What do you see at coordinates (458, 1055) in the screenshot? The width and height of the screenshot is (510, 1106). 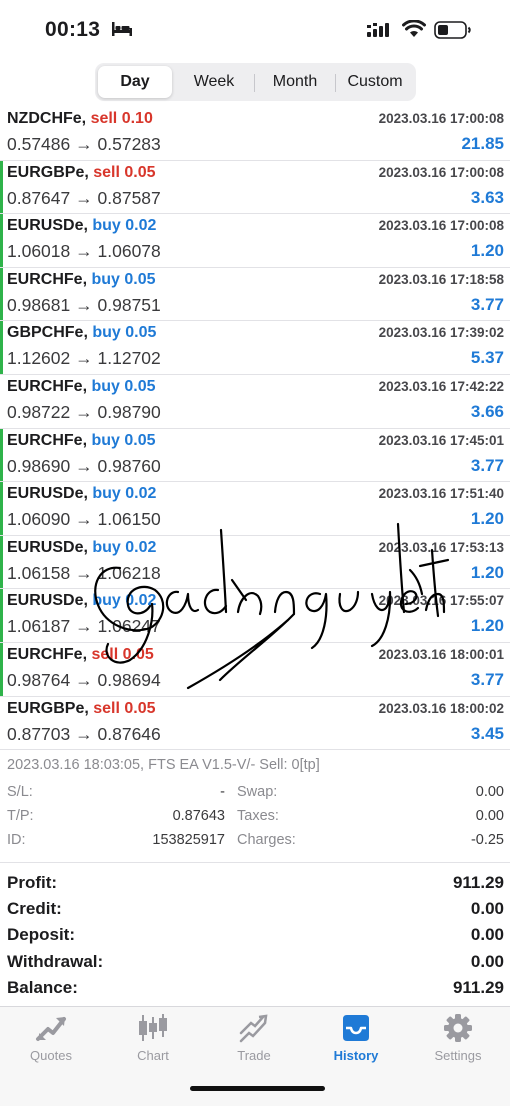 I see `tab-label: Settings` at bounding box center [458, 1055].